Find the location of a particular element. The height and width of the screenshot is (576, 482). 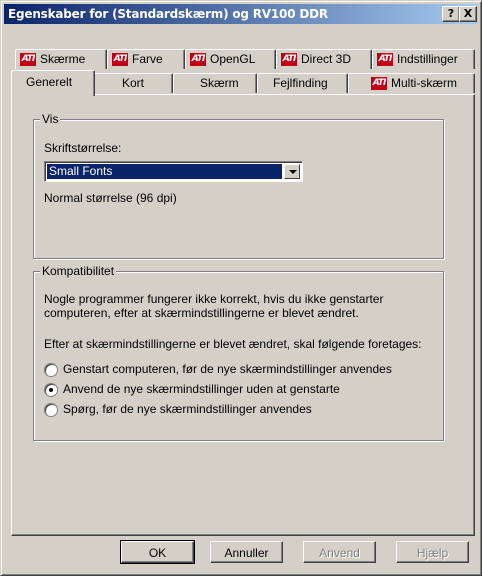

font-size-select: Small Fonts is located at coordinates (173, 171).